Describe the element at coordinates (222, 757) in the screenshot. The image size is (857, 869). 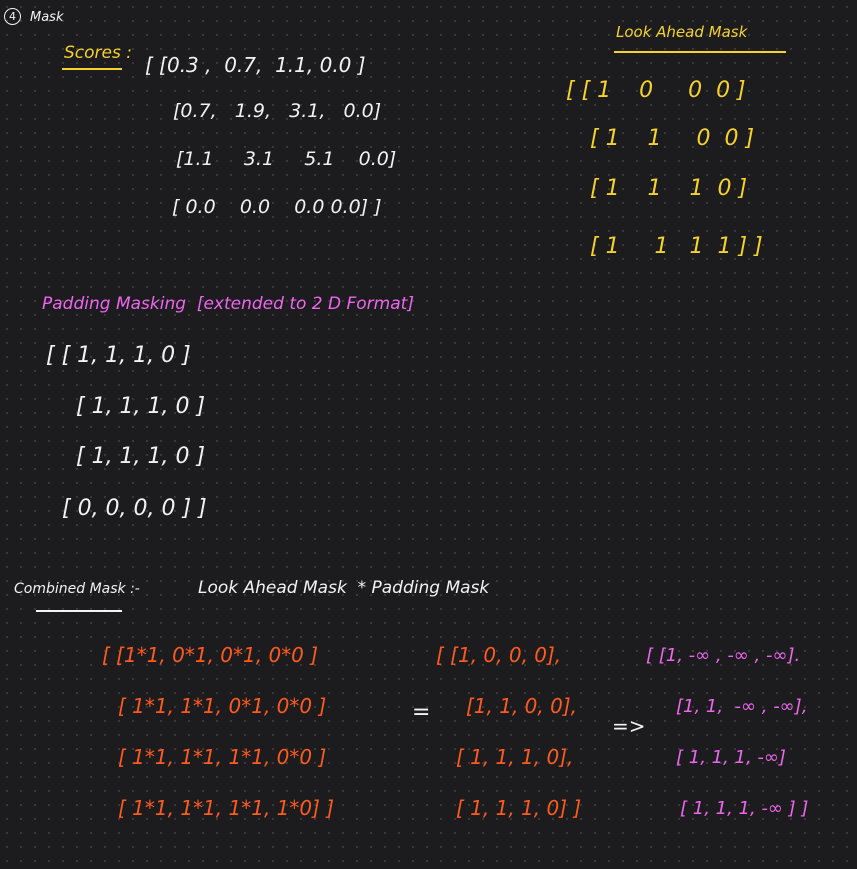
I see `product-row: [ 1*1, 1*1, 1*1, 0*0 ]` at that location.